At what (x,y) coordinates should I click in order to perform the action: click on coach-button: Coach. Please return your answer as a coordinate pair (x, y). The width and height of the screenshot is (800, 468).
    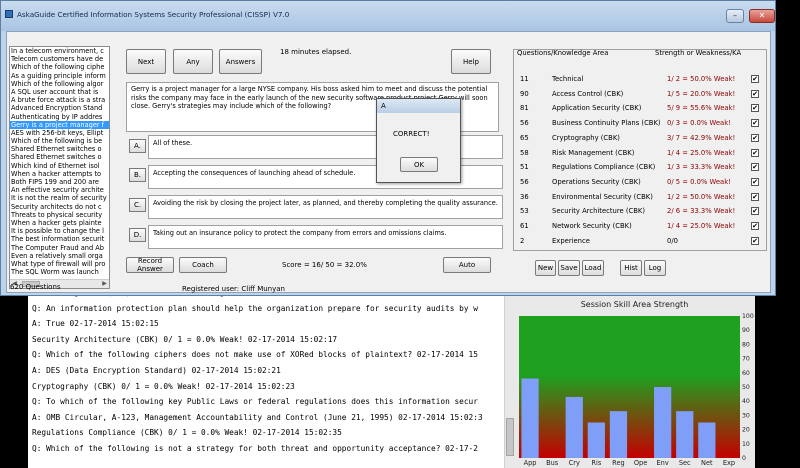
    Looking at the image, I should click on (203, 265).